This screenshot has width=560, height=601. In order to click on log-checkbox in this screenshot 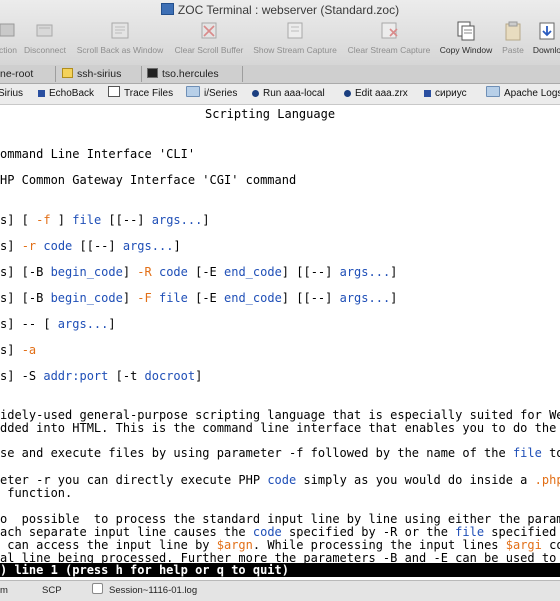, I will do `click(97, 588)`.